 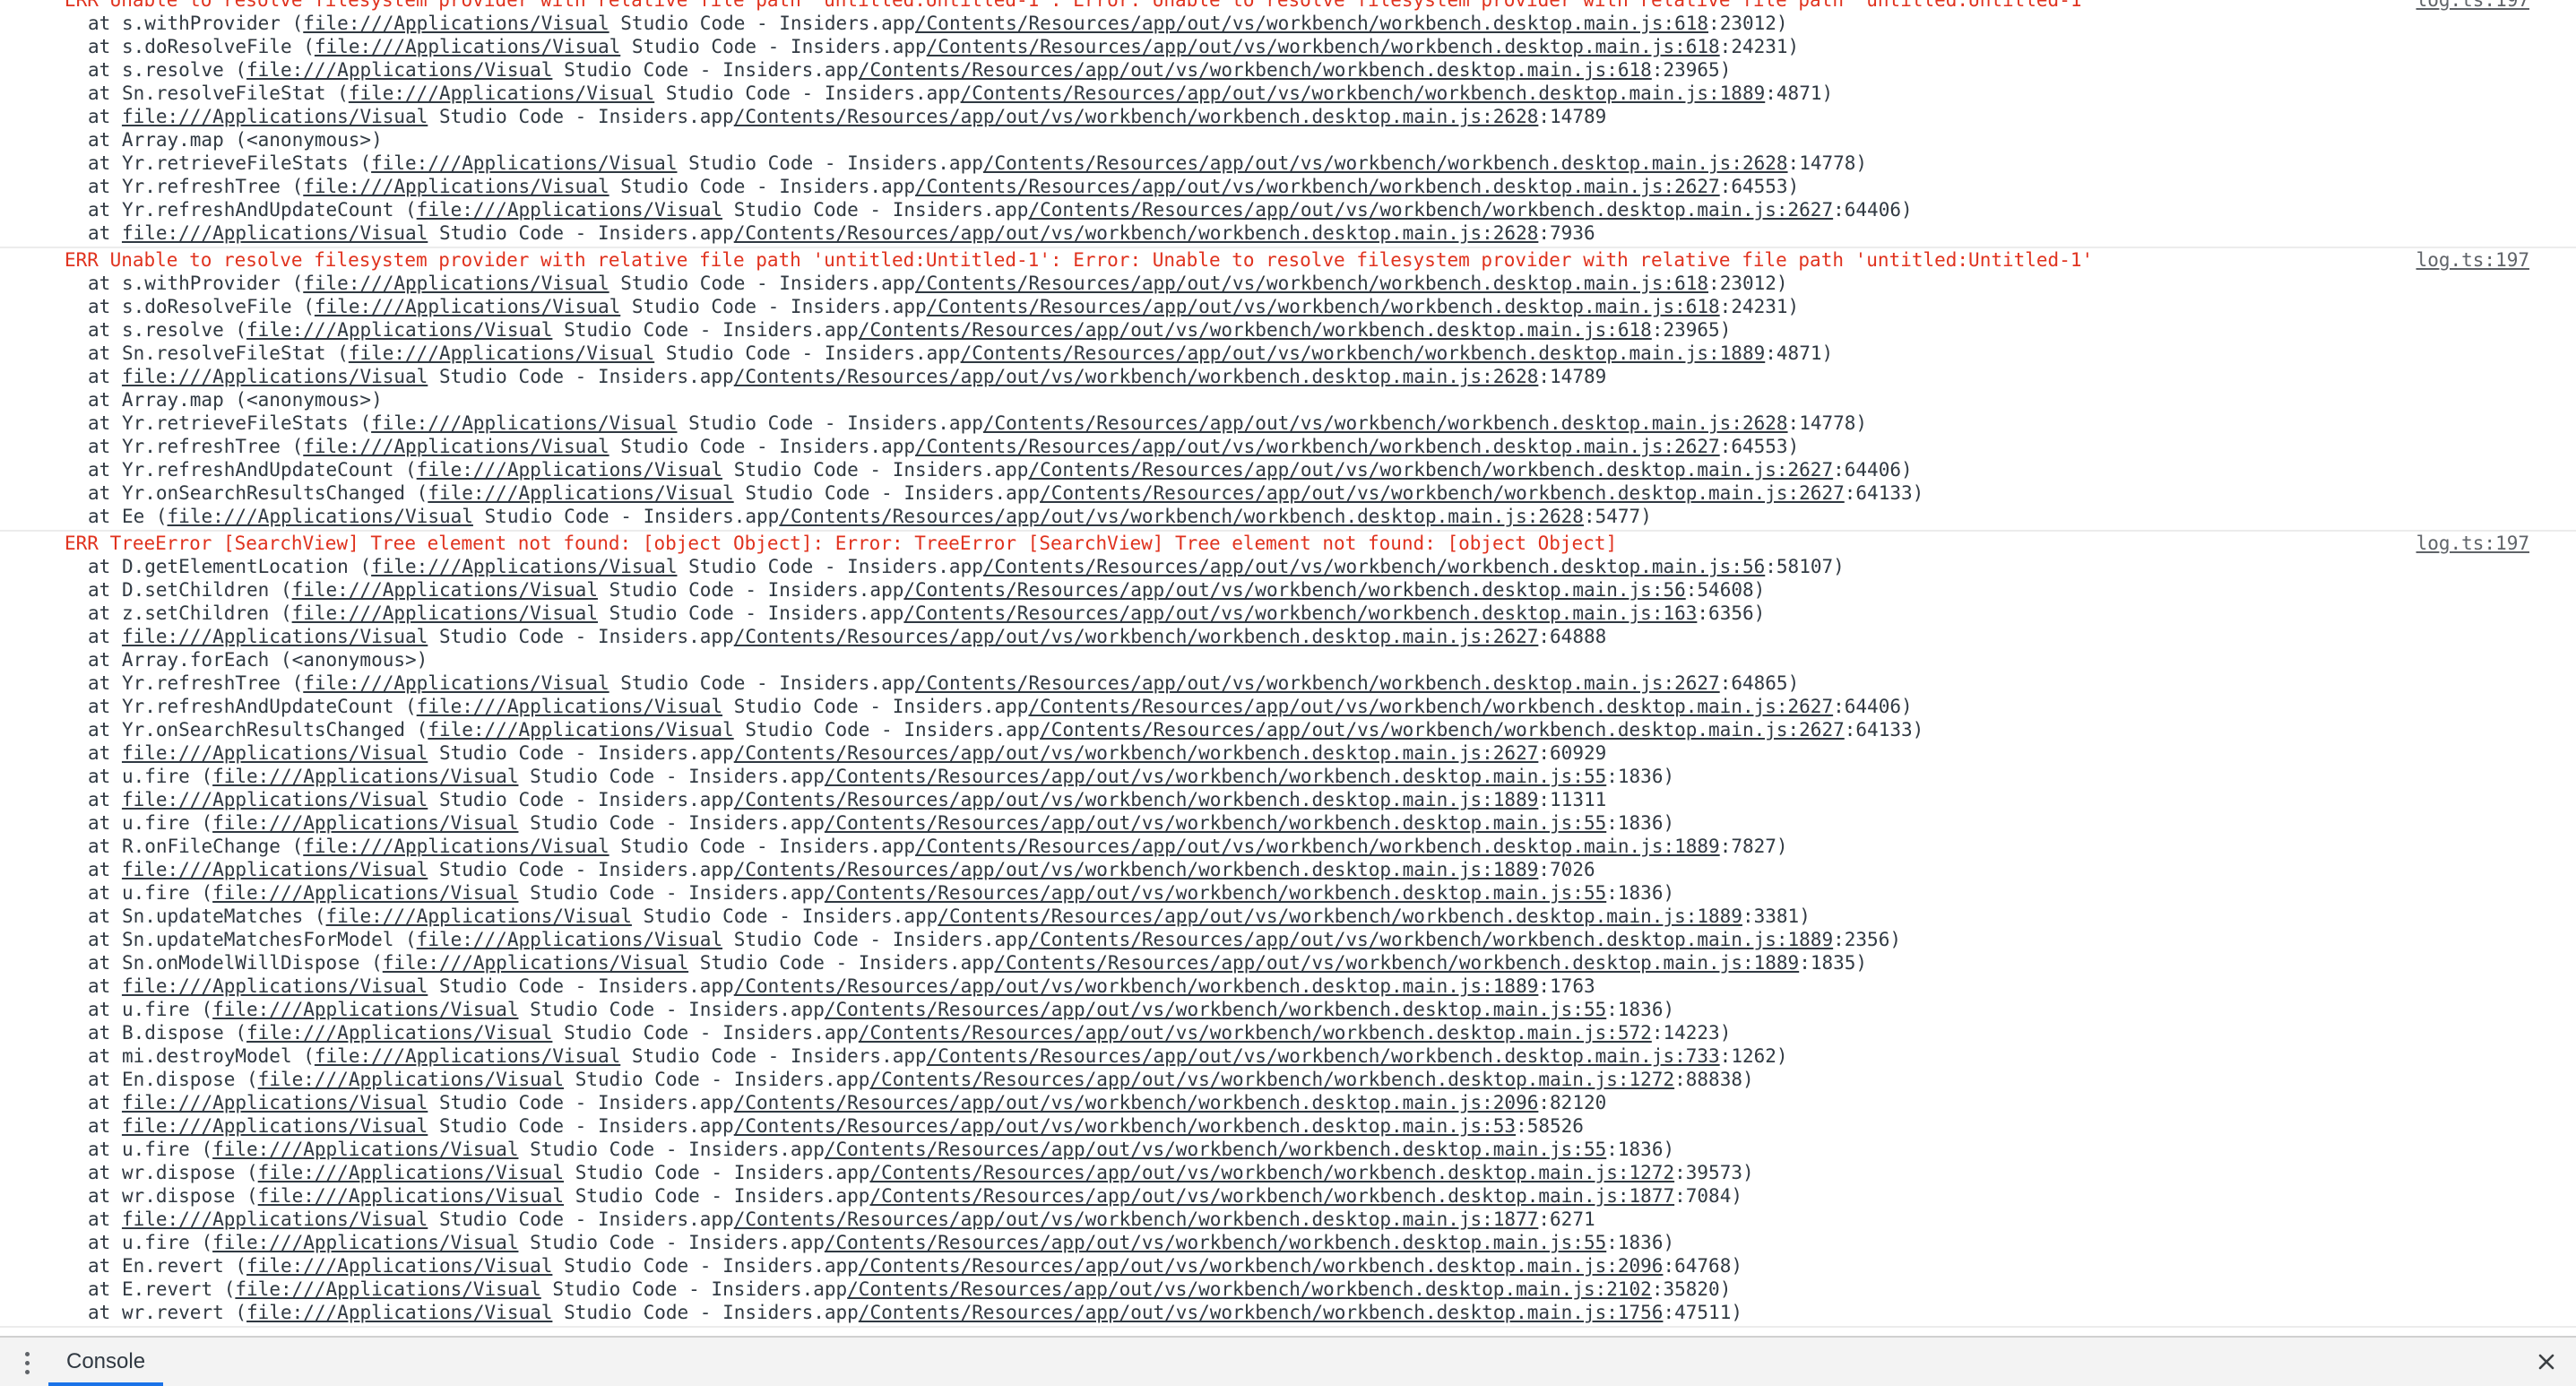 I want to click on source-link: log.ts:197, so click(x=2472, y=543).